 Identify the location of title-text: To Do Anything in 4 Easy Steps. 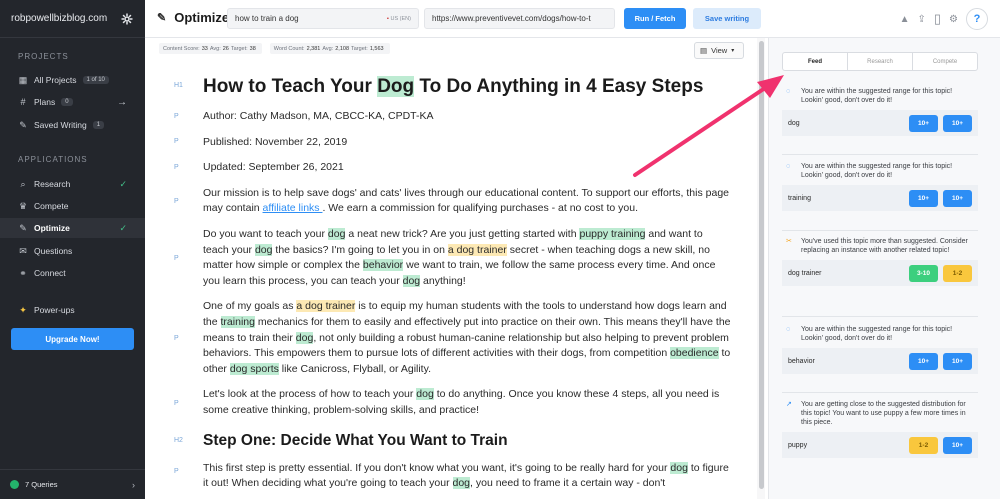
(559, 86).